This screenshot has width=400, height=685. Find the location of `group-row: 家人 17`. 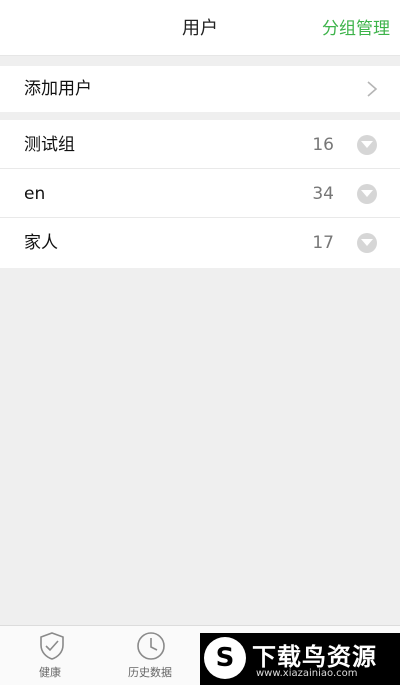

group-row: 家人 17 is located at coordinates (200, 243).